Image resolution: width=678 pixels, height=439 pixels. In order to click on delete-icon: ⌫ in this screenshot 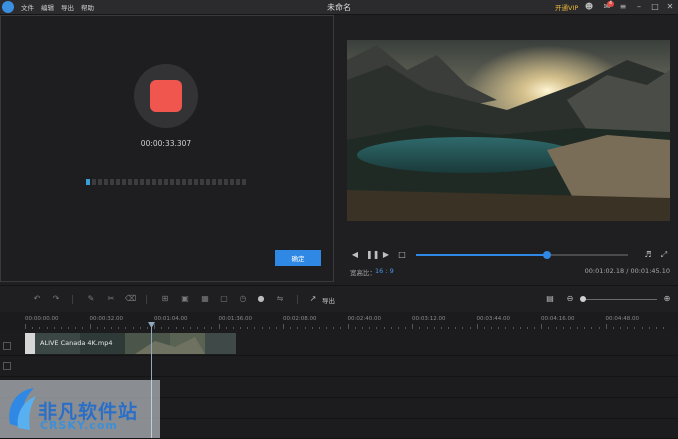, I will do `click(130, 299)`.